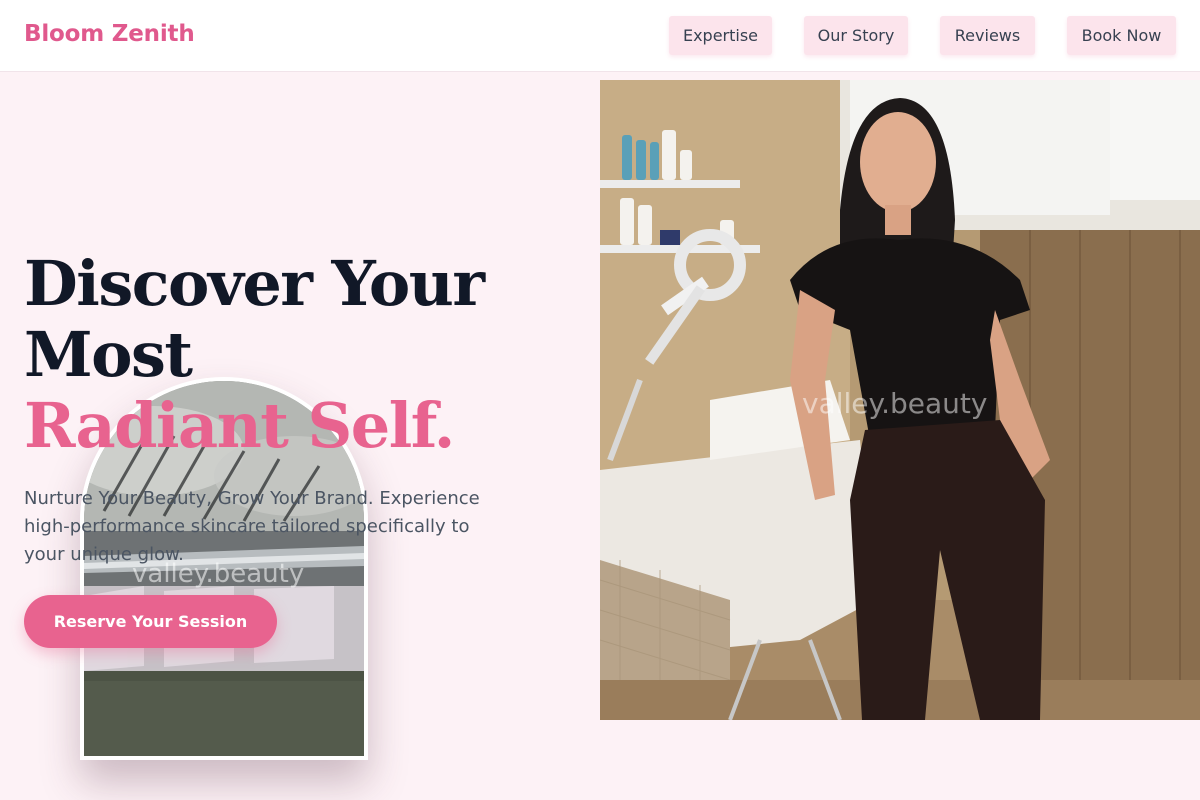  I want to click on hero-headline: Discover Your Most Radiant Self., so click(254, 354).